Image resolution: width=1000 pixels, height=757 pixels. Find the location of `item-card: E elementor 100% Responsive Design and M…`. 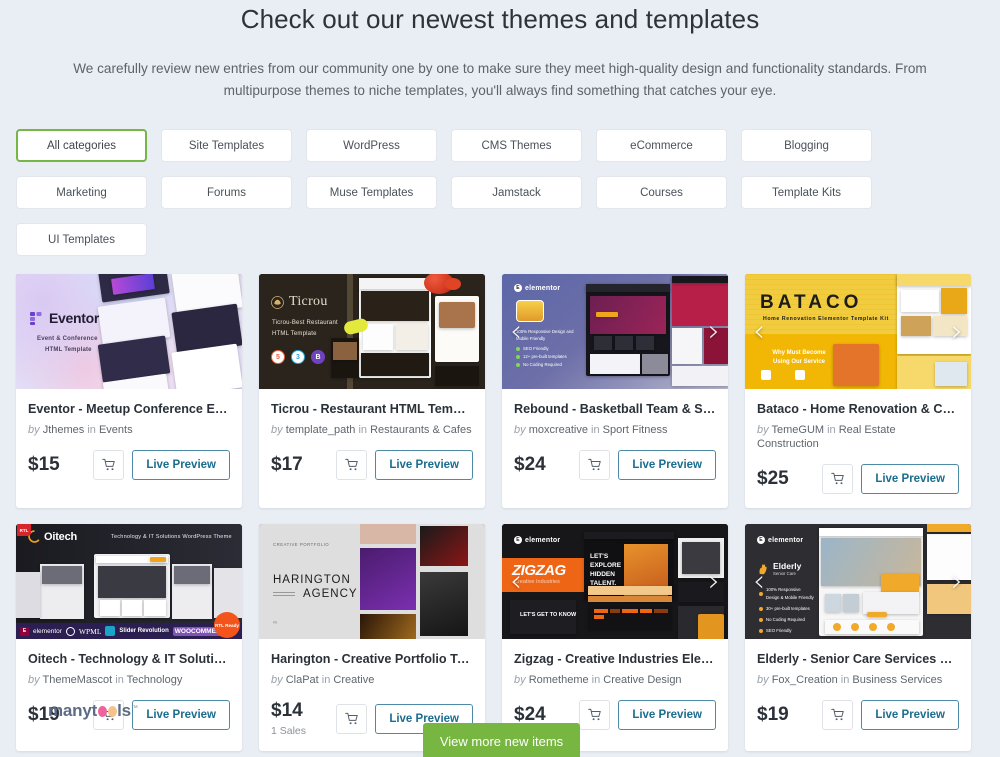

item-card: E elementor 100% Responsive Design and M… is located at coordinates (615, 391).